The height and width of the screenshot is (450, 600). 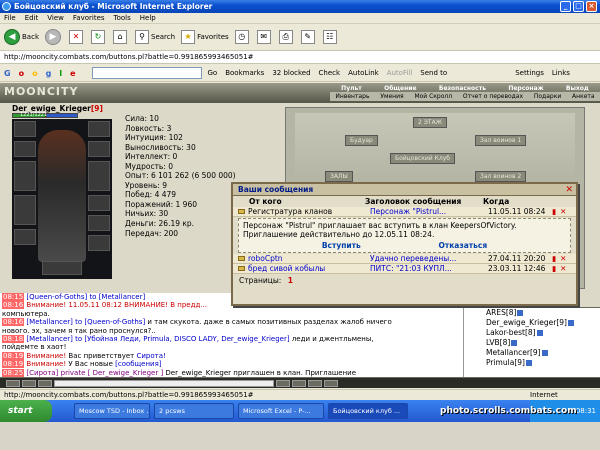 I want to click on discuss-button: ☷, so click(x=330, y=37).